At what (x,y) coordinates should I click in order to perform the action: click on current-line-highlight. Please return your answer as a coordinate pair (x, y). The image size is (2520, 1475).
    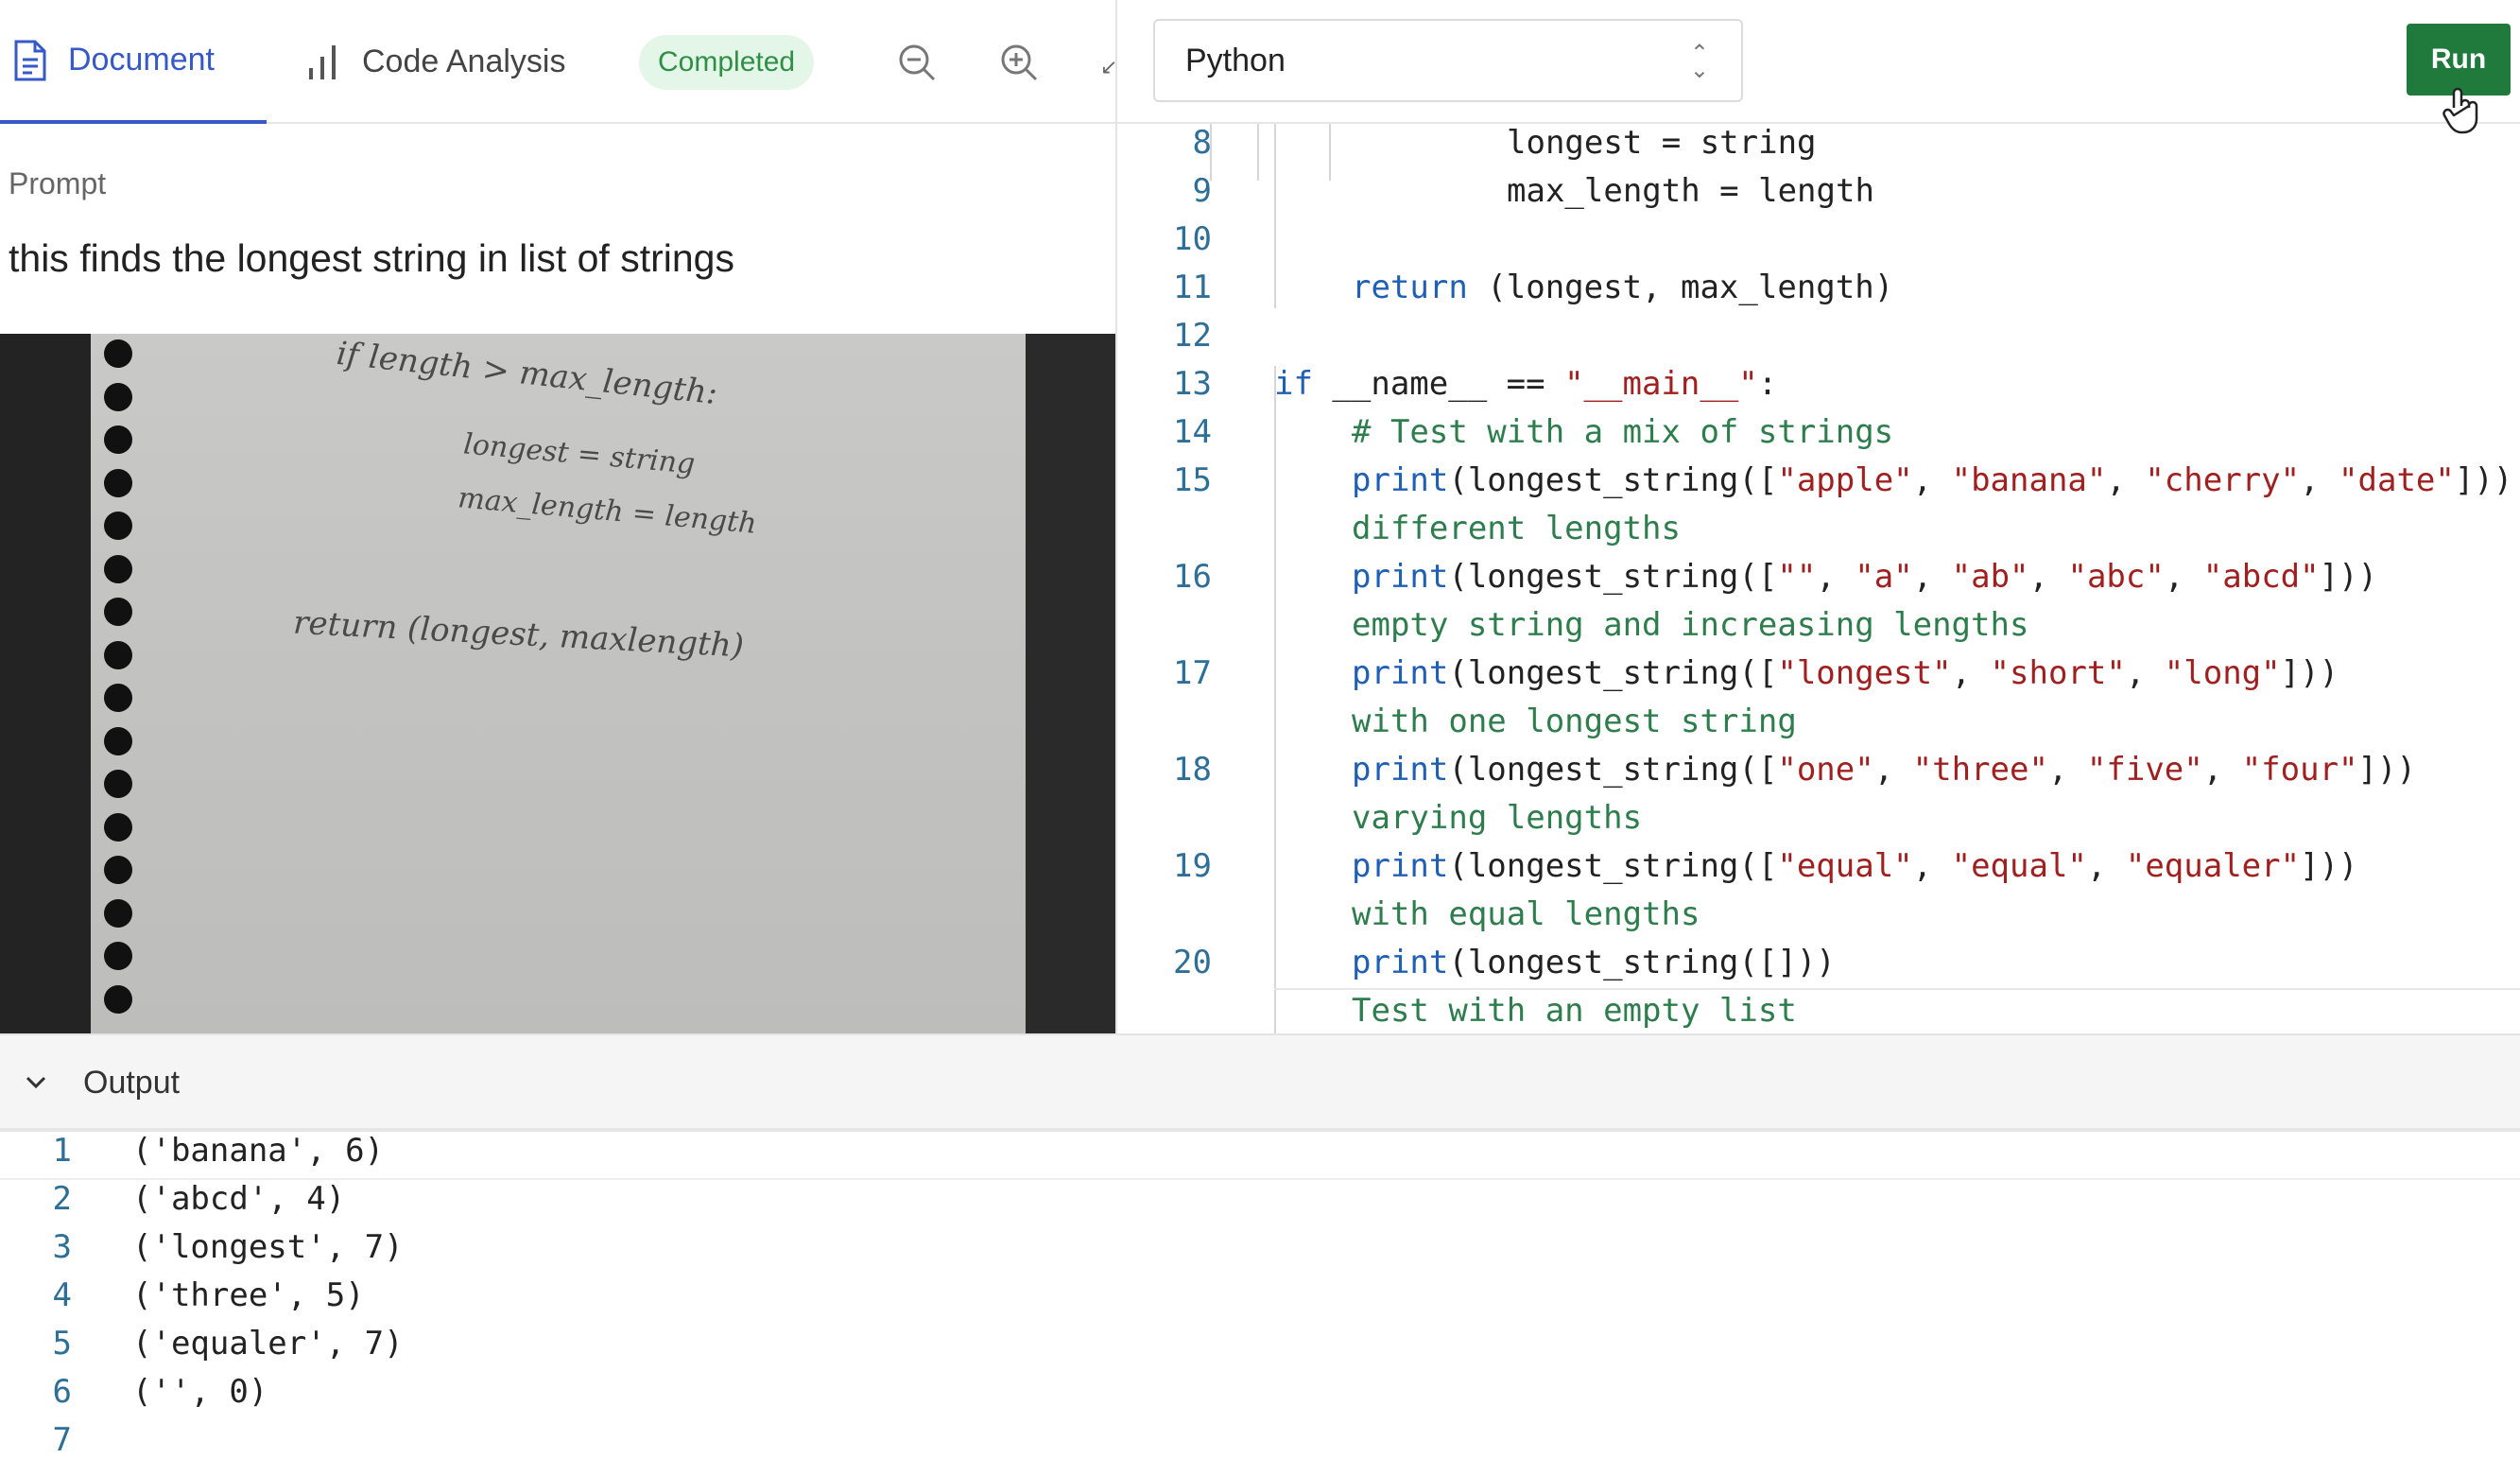
    Looking at the image, I should click on (1897, 989).